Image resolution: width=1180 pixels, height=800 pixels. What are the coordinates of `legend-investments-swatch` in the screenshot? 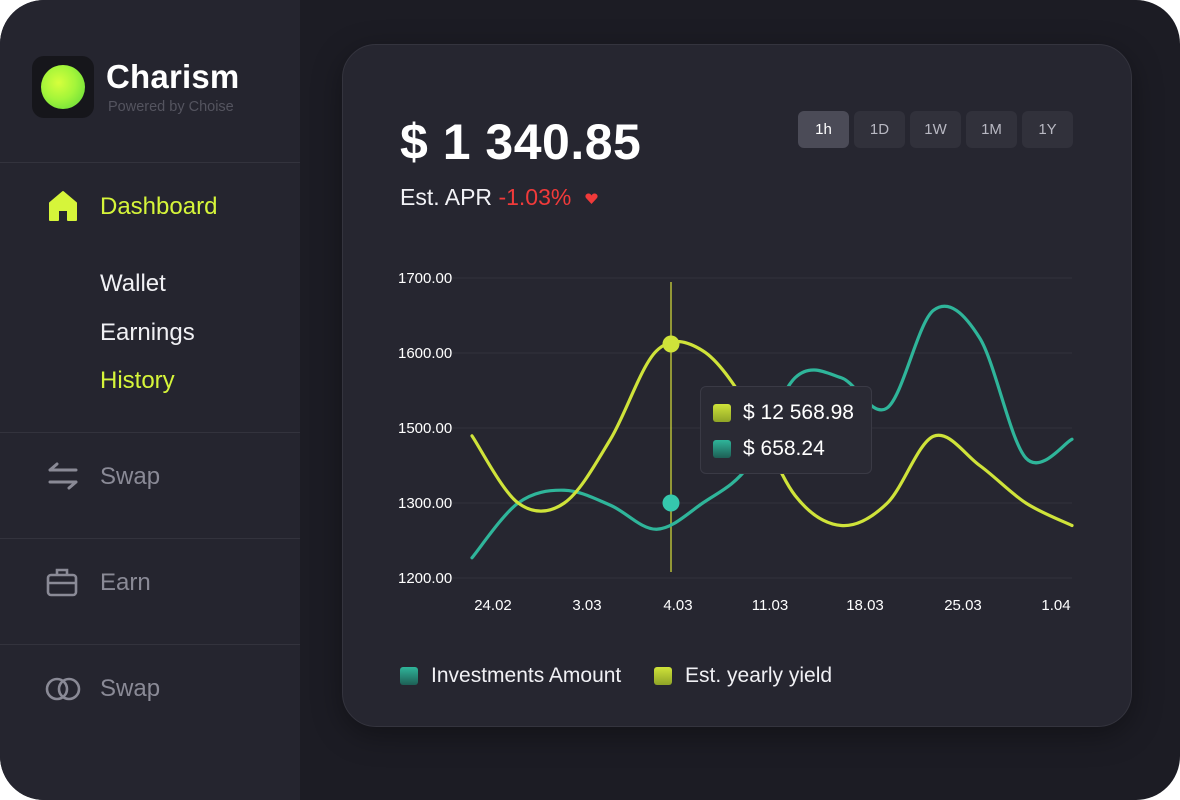 It's located at (409, 676).